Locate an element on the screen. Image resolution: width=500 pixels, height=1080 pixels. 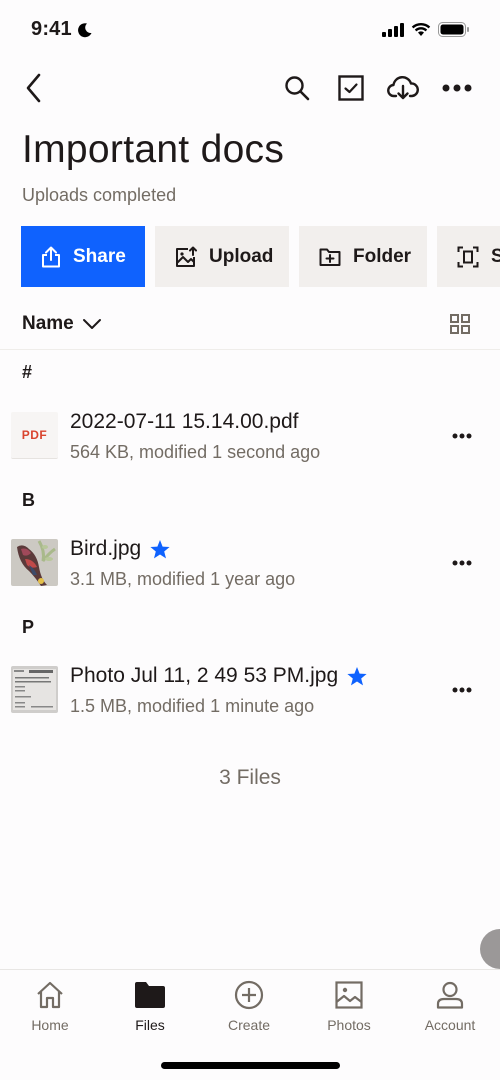
tab-label: Files is located at coordinates (150, 1025).